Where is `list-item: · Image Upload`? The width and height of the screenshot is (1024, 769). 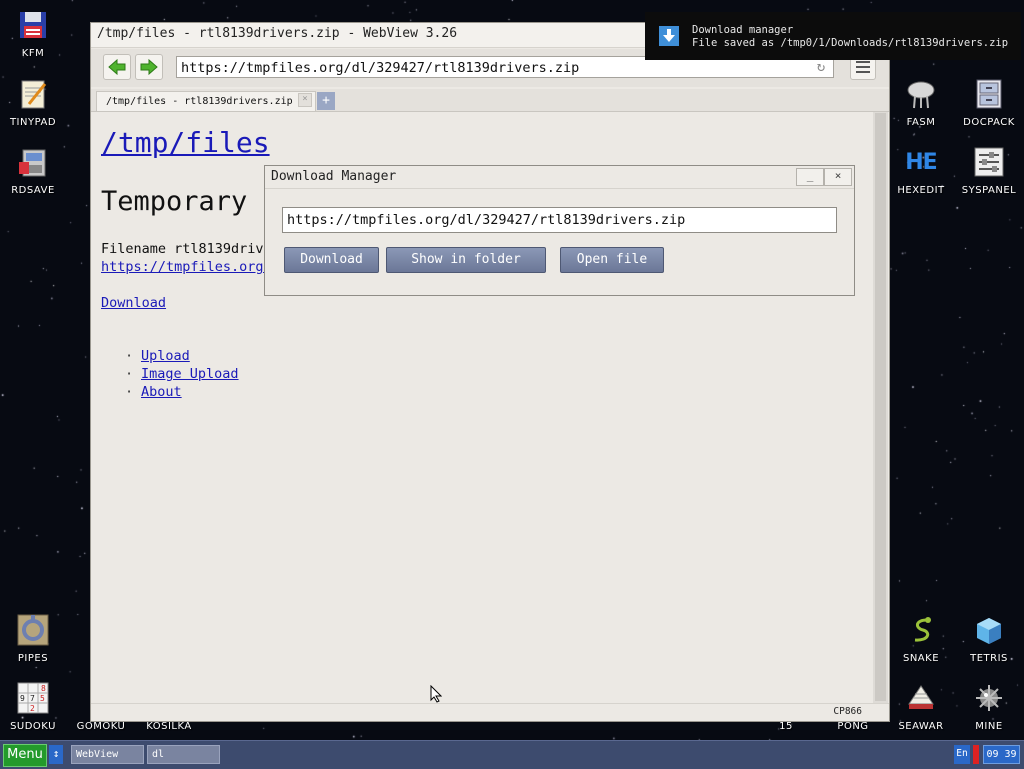
list-item: · Image Upload is located at coordinates (182, 374).